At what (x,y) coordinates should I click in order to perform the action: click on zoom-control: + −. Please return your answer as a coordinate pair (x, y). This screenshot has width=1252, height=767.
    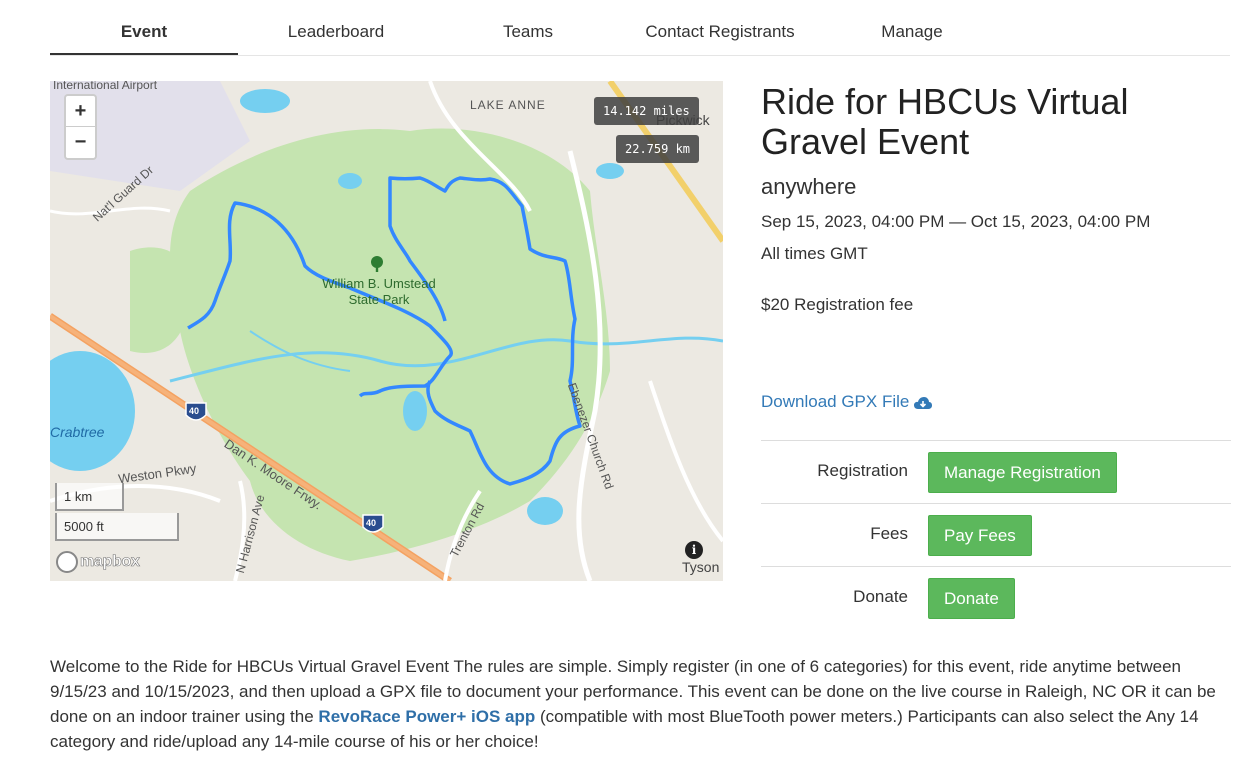
    Looking at the image, I should click on (80, 127).